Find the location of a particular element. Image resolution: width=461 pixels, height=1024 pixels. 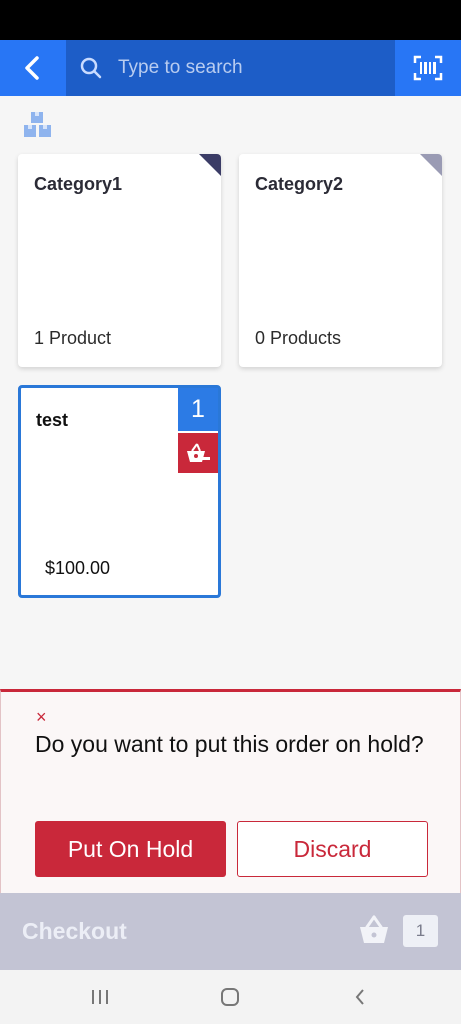

barcode-scan-icon is located at coordinates (428, 68).